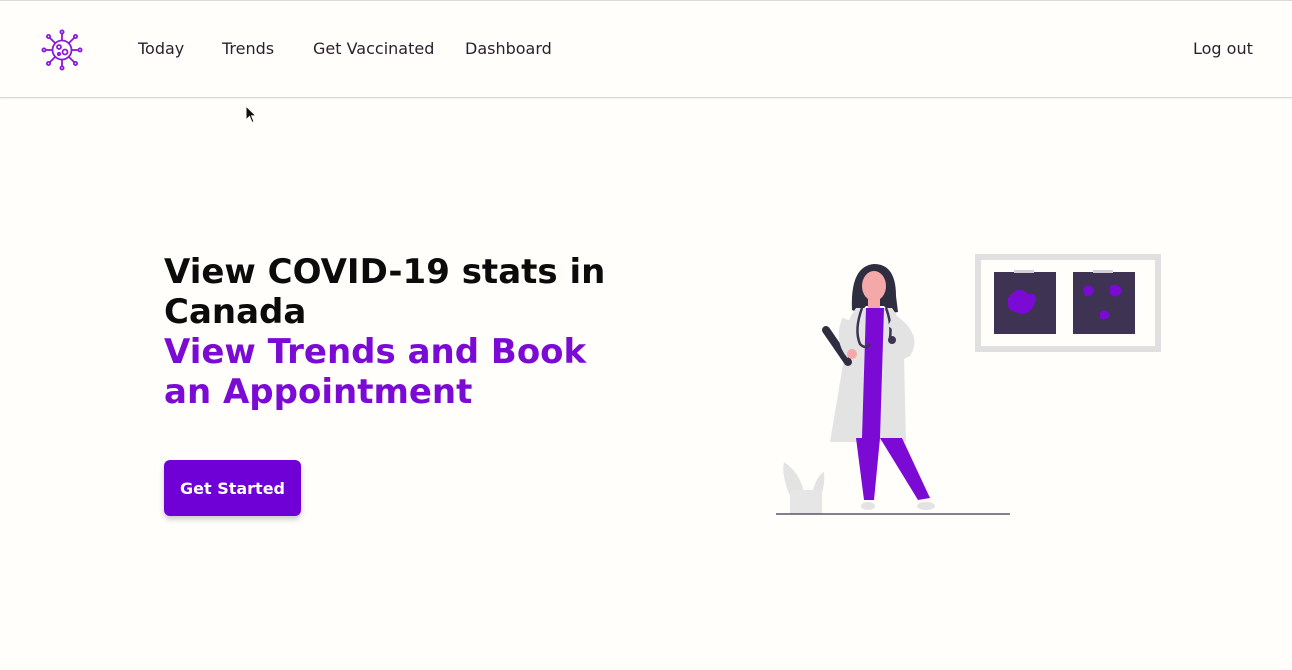  Describe the element at coordinates (161, 49) in the screenshot. I see `nav-link-today: Today` at that location.